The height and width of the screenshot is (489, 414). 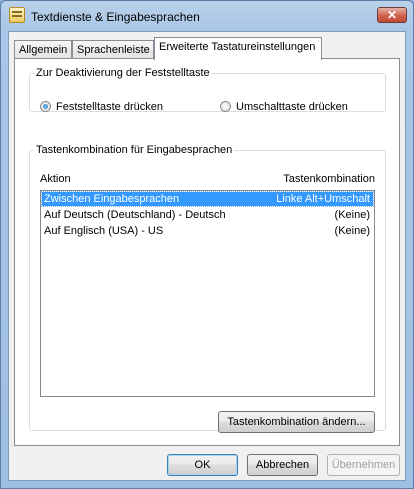 What do you see at coordinates (134, 150) in the screenshot?
I see `hotkeys-group-legend: Tastenkombination für Eingabesprachen` at bounding box center [134, 150].